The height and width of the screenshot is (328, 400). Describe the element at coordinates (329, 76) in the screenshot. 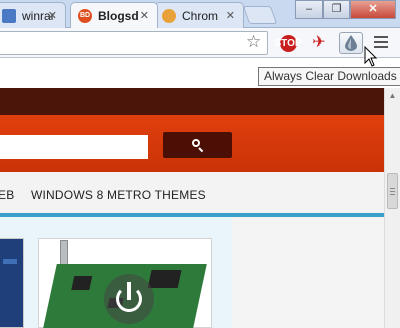

I see `extension-tooltip: Always Clear Downloads` at that location.